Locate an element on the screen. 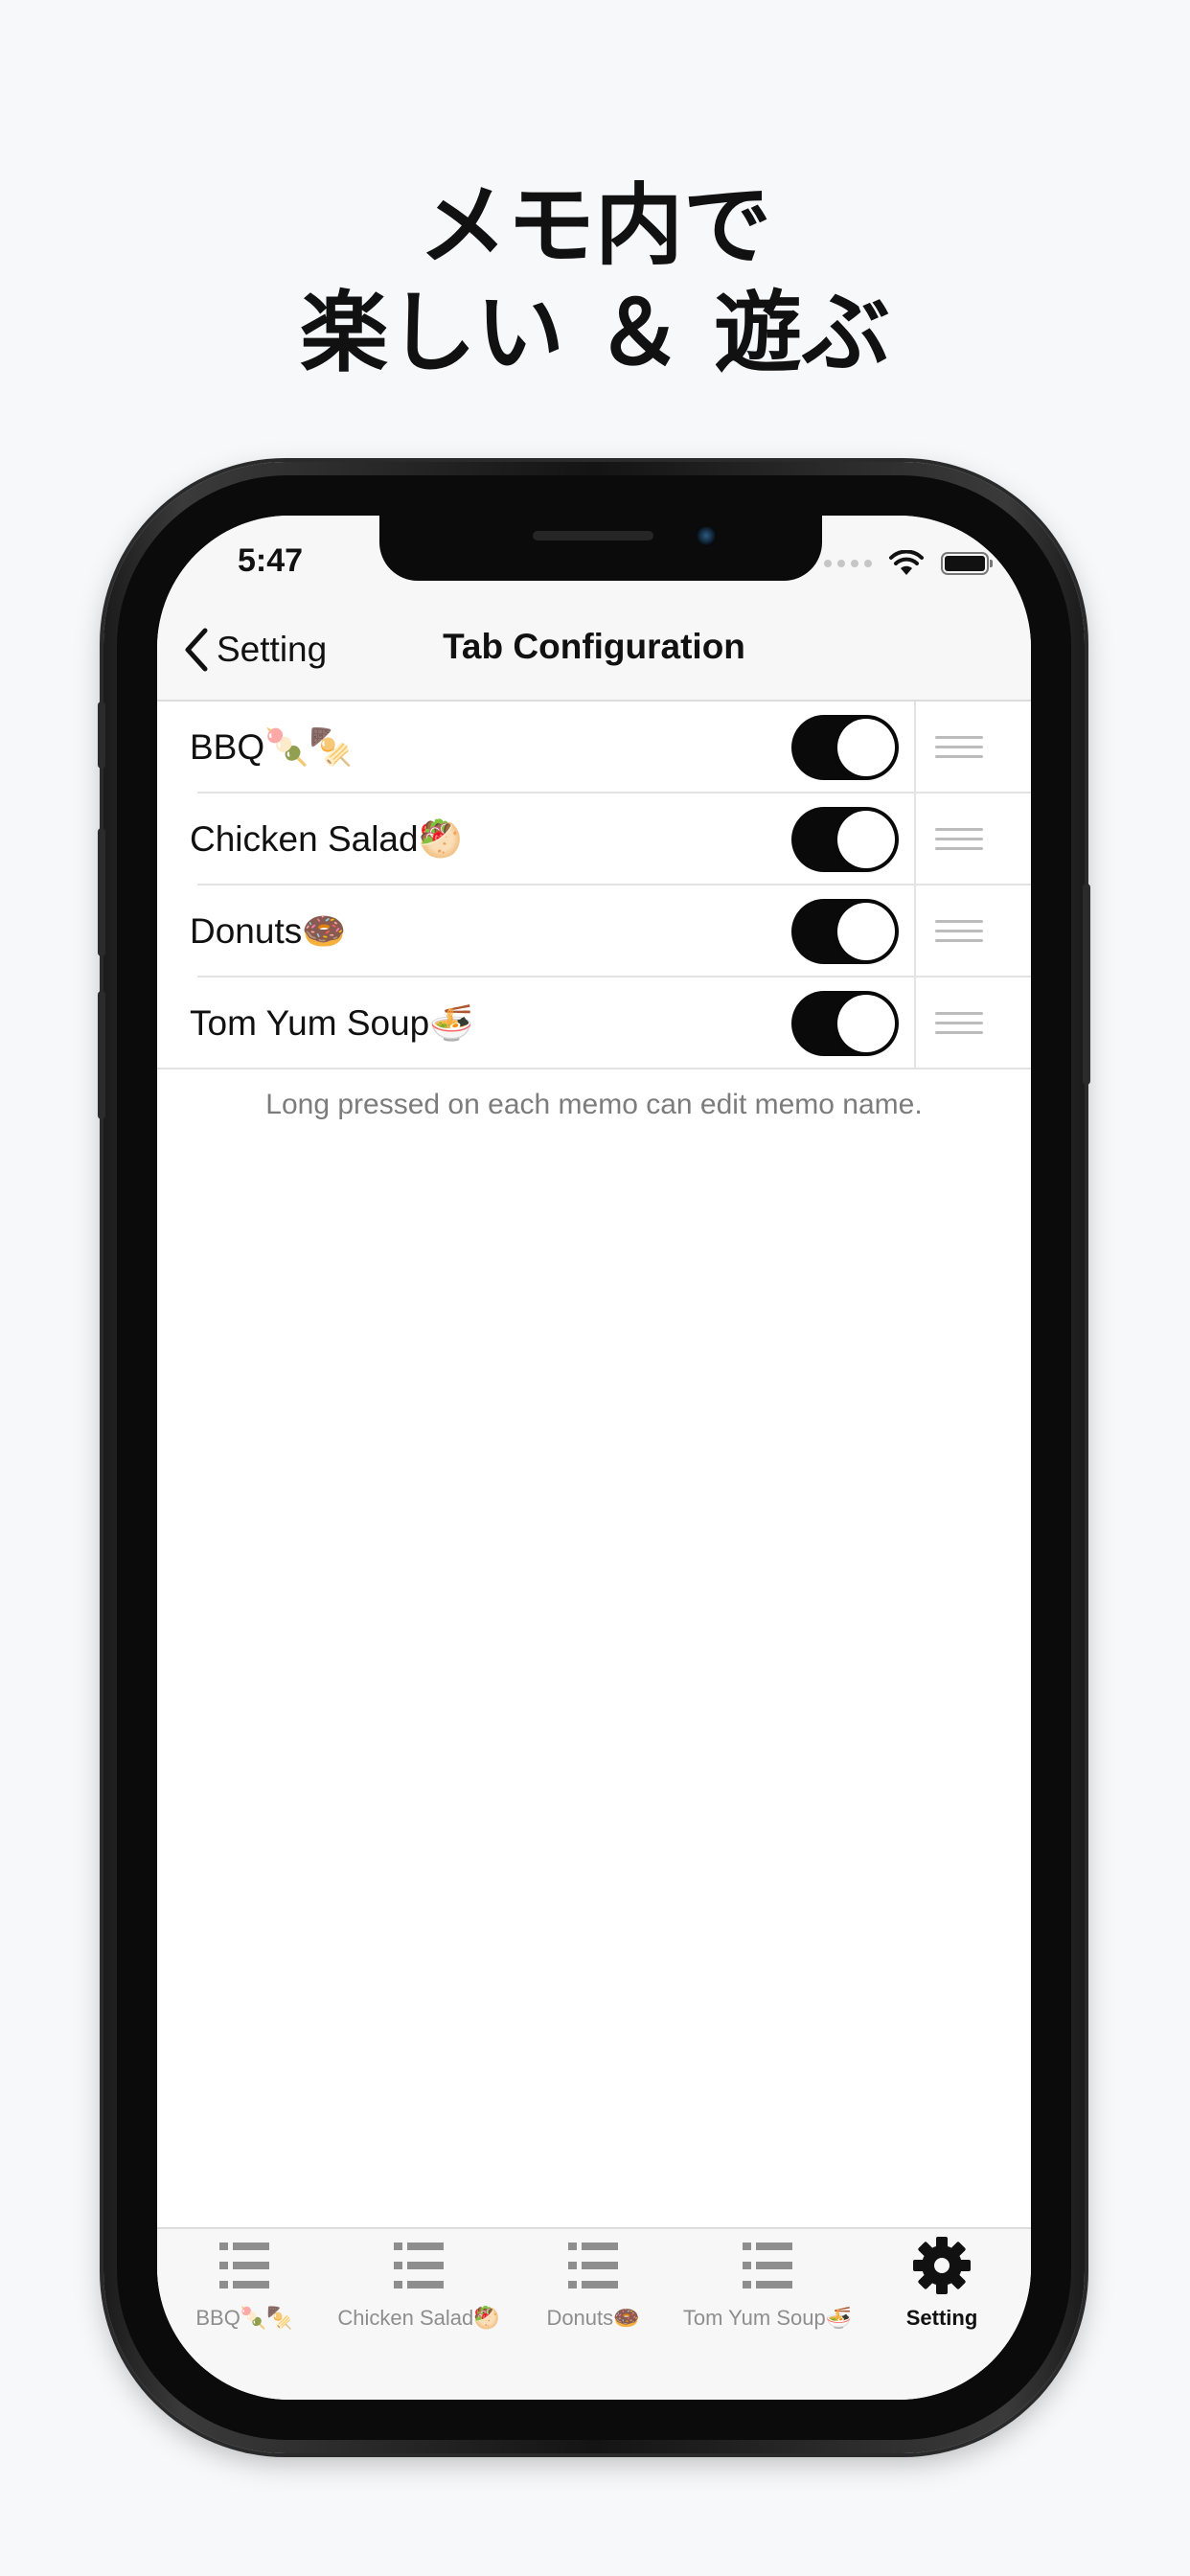 This screenshot has width=1190, height=2576. mute-switch is located at coordinates (101, 735).